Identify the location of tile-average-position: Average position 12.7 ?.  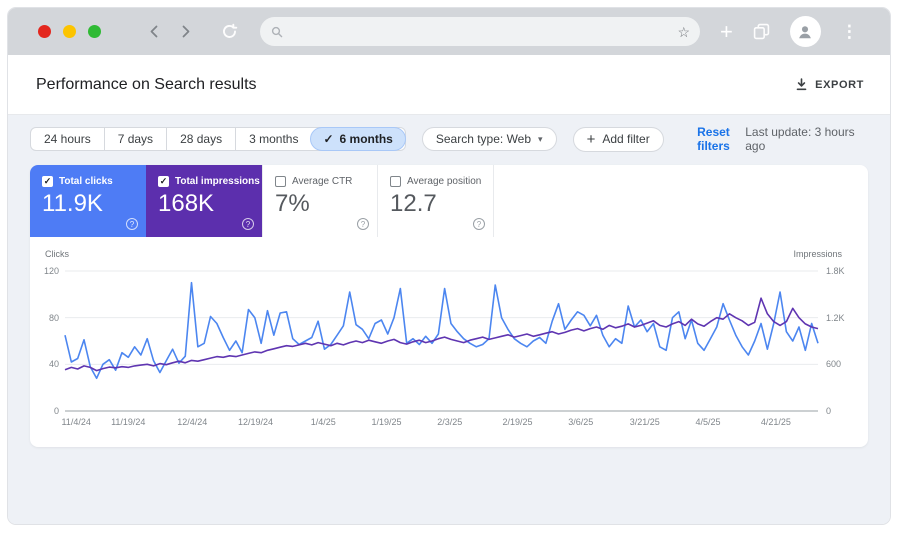
(436, 201).